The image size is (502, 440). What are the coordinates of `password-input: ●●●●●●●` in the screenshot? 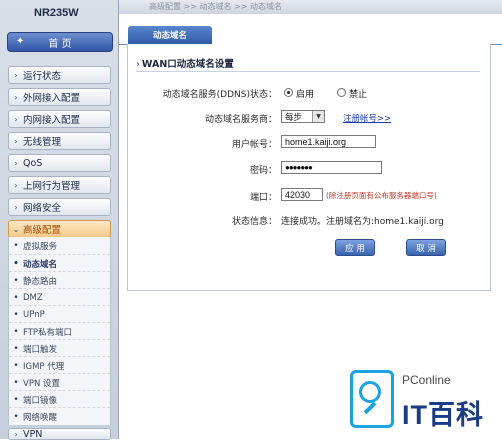 It's located at (331, 167).